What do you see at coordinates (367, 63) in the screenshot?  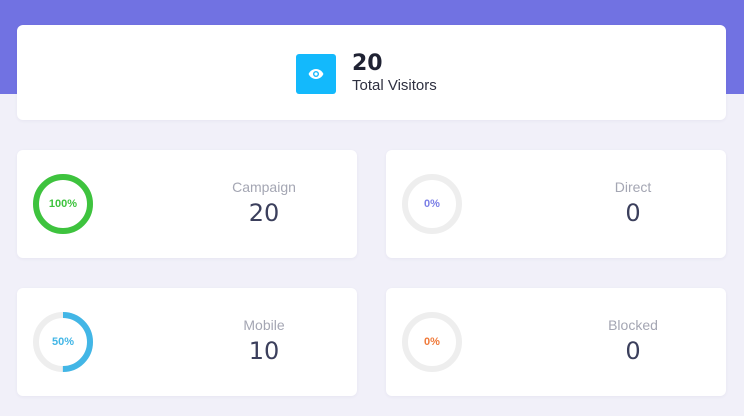 I see `total-visitors-value: 20` at bounding box center [367, 63].